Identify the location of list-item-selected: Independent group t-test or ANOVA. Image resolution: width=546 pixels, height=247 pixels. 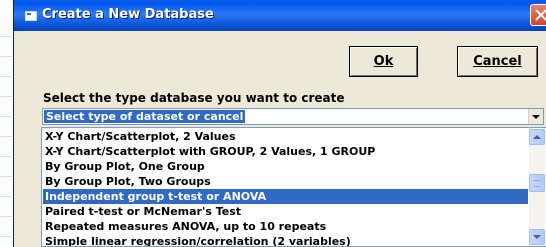
(285, 196).